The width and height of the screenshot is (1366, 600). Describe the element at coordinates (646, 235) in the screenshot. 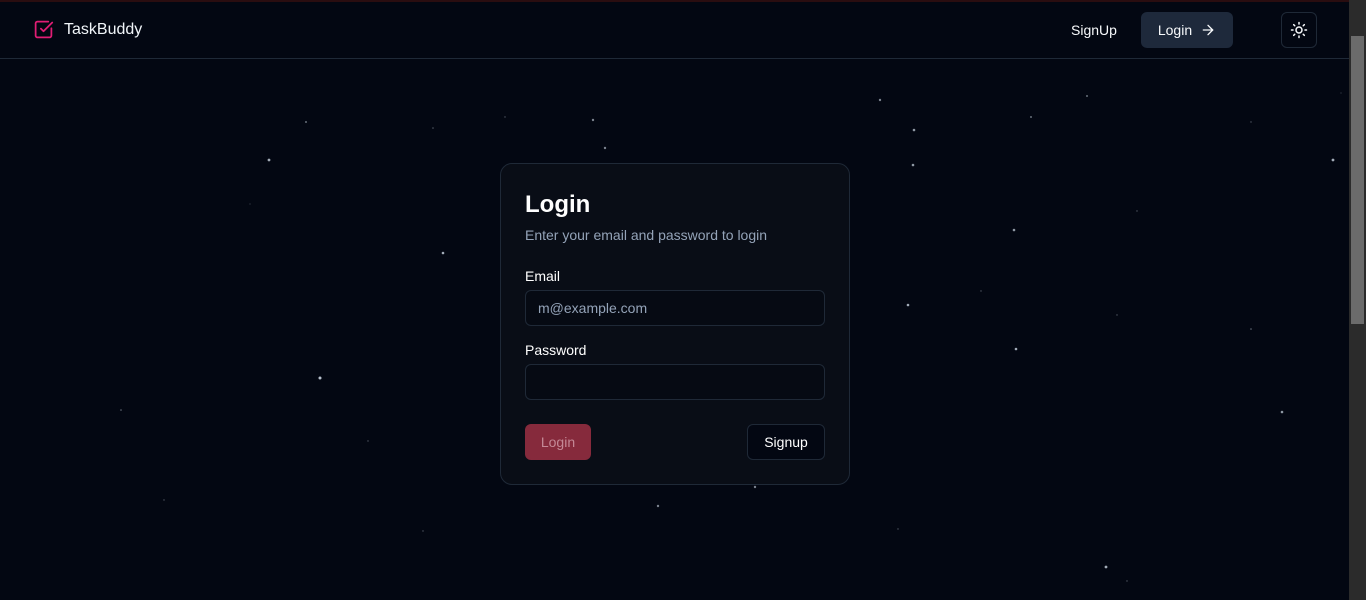

I see `login-description: Enter your email and password to login` at that location.